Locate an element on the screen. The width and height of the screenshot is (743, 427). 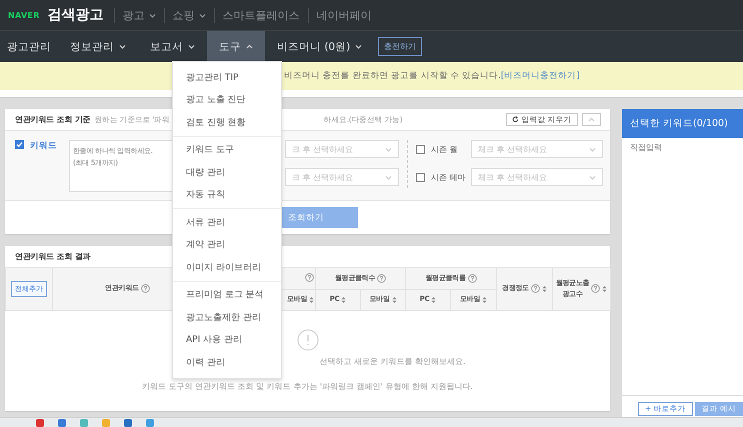
menu-item: 대량 관리 is located at coordinates (227, 172).